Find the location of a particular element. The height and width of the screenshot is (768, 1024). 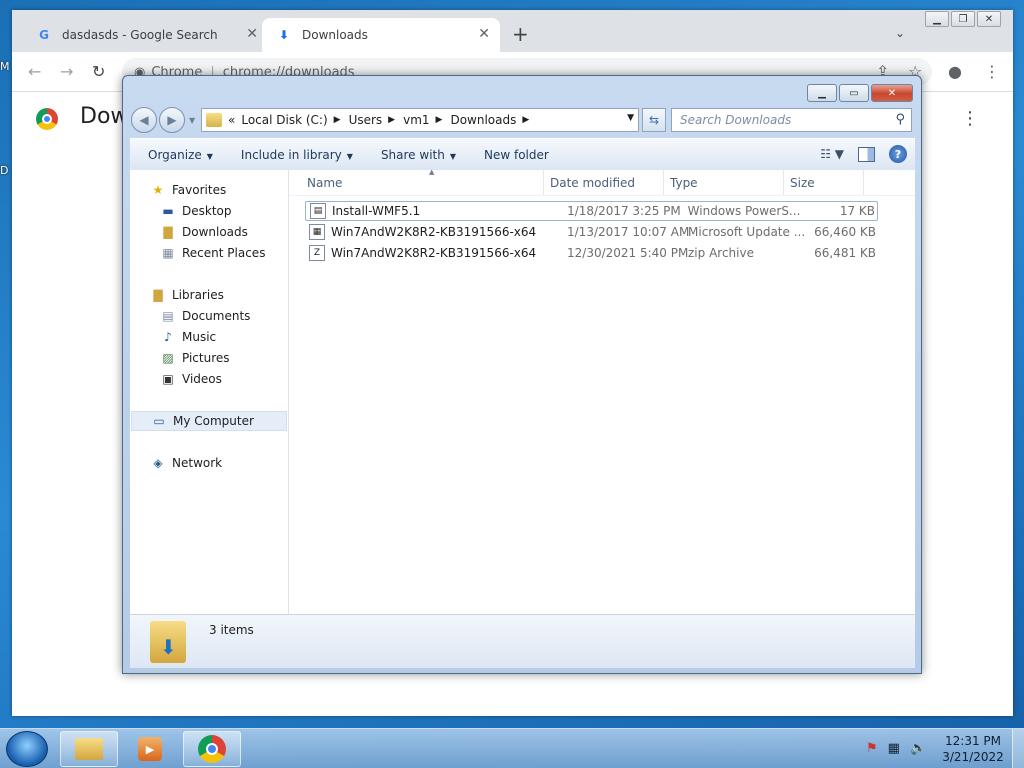

taskbar-chrome is located at coordinates (212, 749).